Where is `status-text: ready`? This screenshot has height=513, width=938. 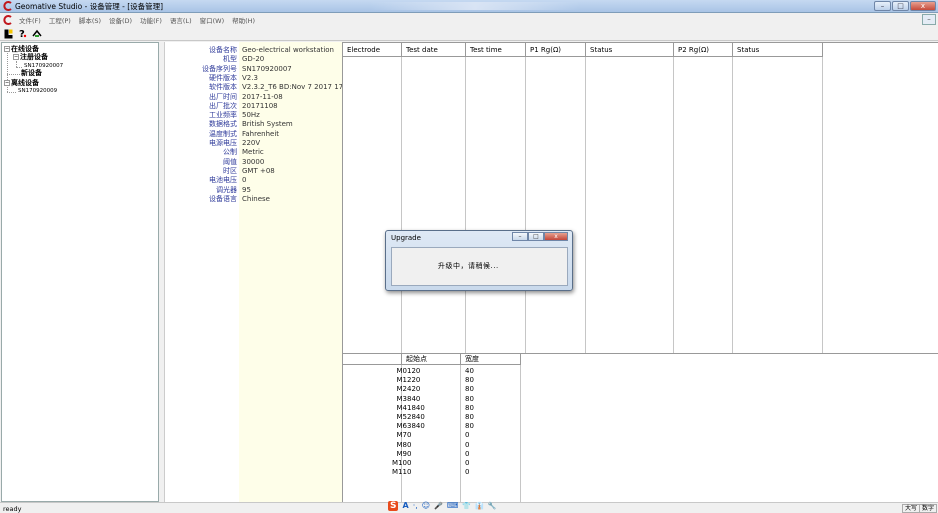
status-text: ready is located at coordinates (12, 509).